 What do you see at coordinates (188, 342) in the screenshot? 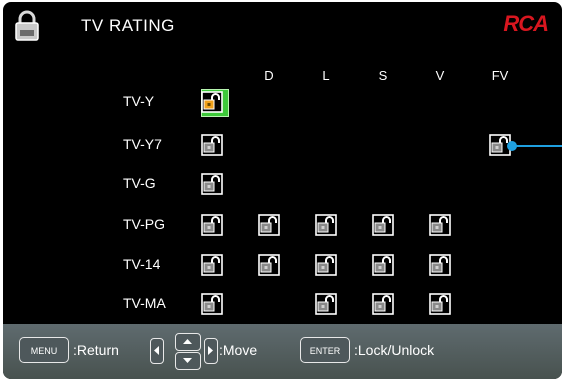
I see `up-arrow-key` at bounding box center [188, 342].